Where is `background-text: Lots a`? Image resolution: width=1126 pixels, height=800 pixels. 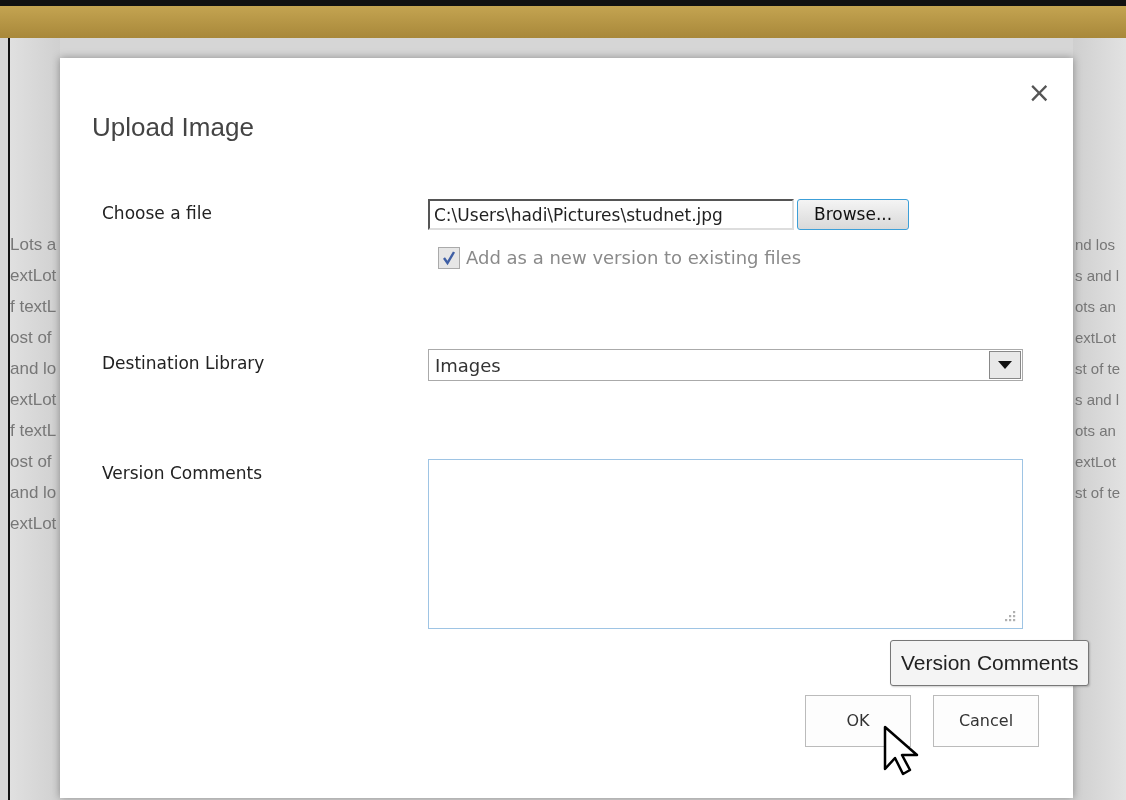
background-text: Lots a is located at coordinates (34, 245).